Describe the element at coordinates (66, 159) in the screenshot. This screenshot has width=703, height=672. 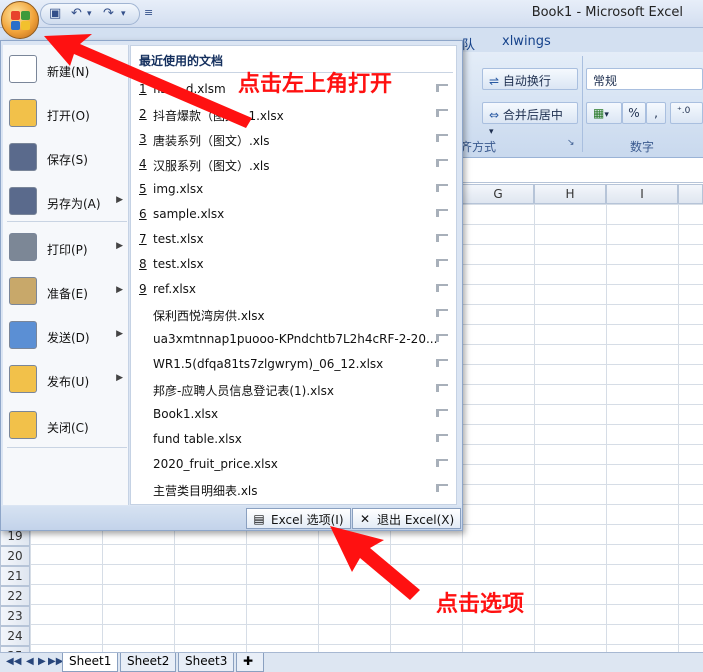
I see `menu-item: 保存(S)` at that location.